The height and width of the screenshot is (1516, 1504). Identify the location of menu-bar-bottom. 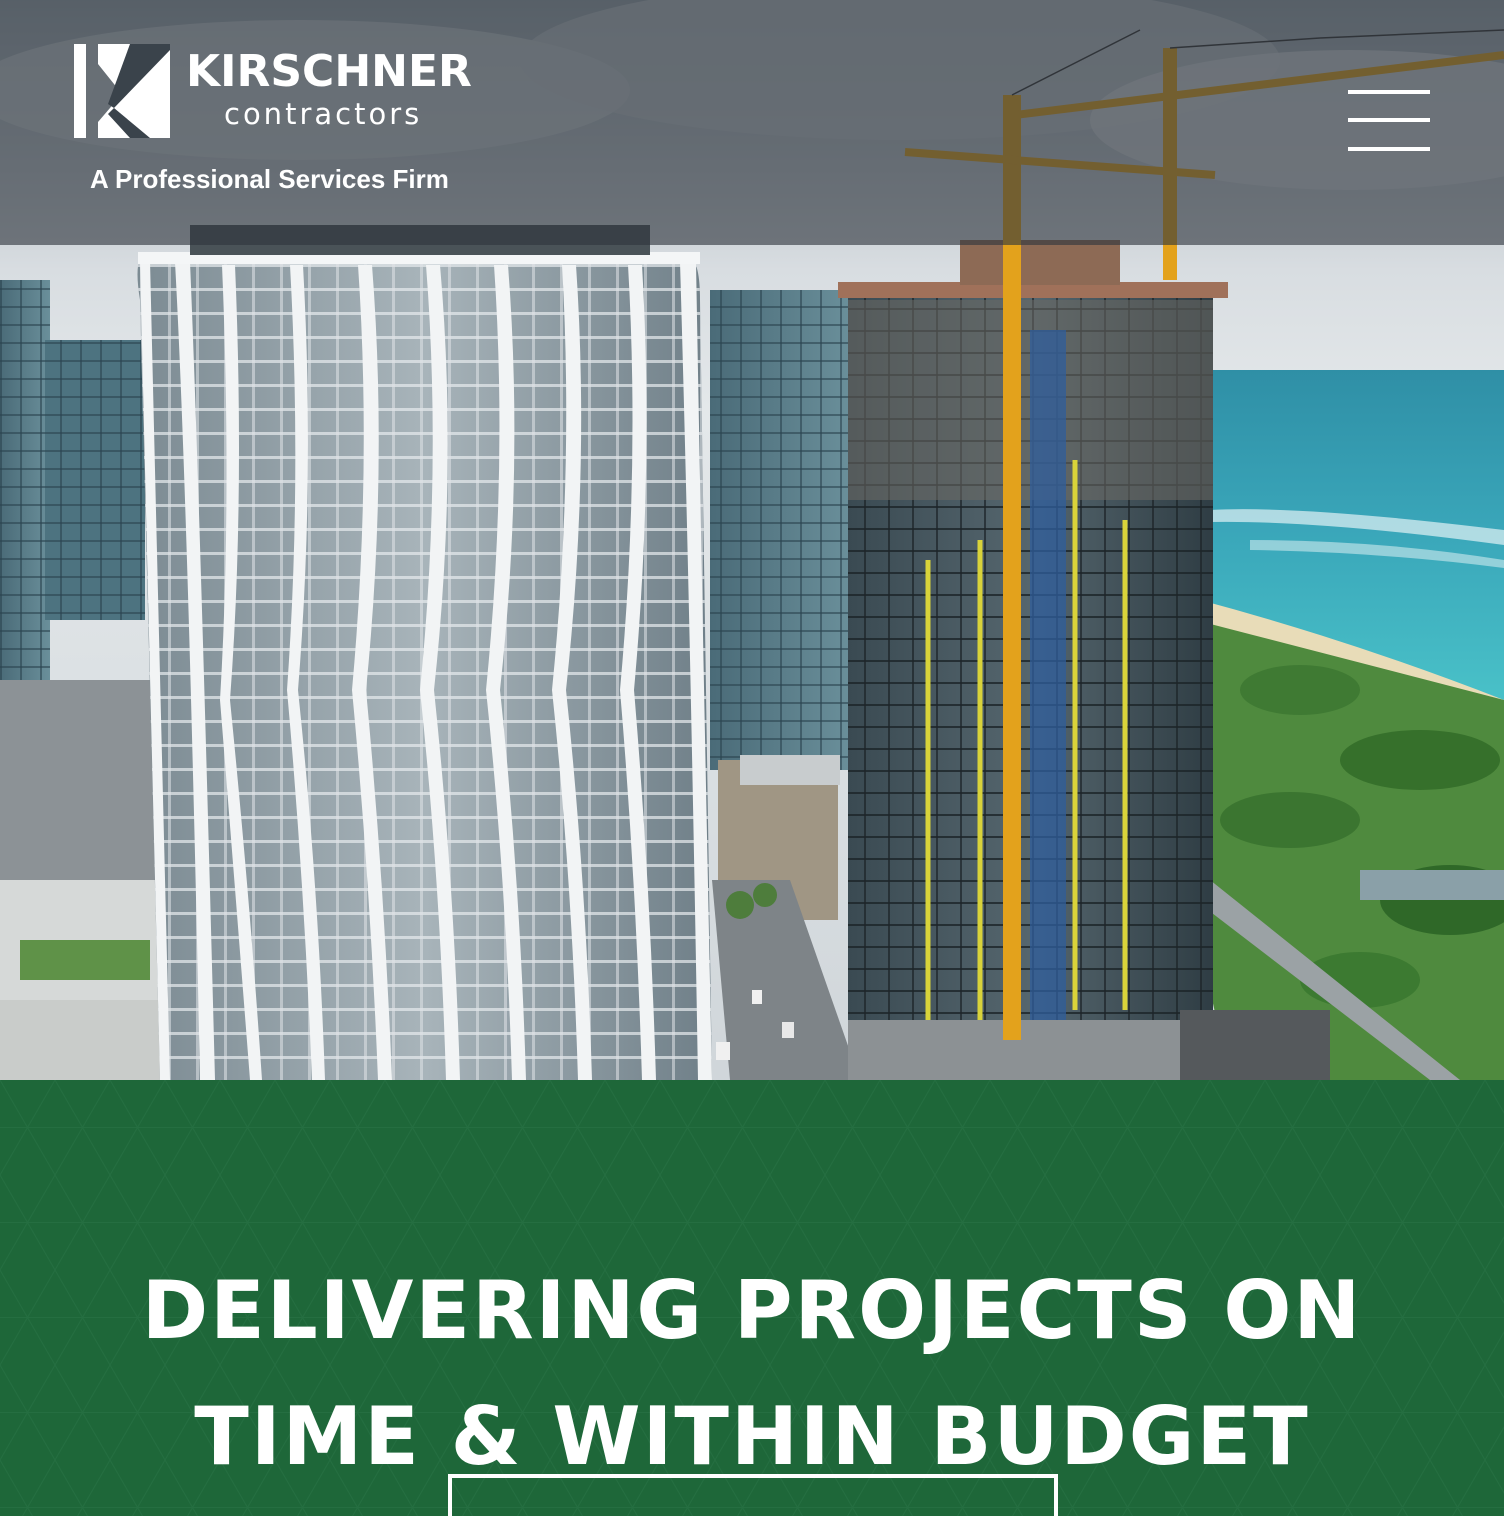
(1389, 149).